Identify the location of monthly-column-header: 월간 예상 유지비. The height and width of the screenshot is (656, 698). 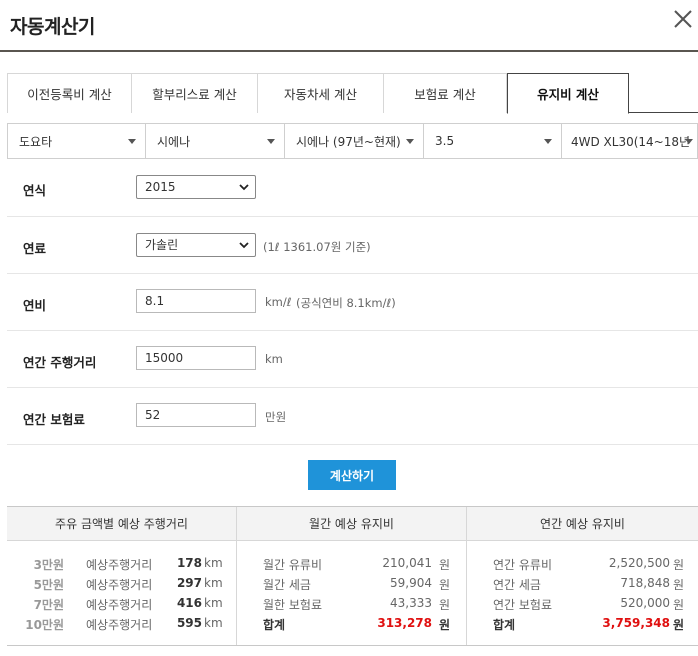
(351, 524).